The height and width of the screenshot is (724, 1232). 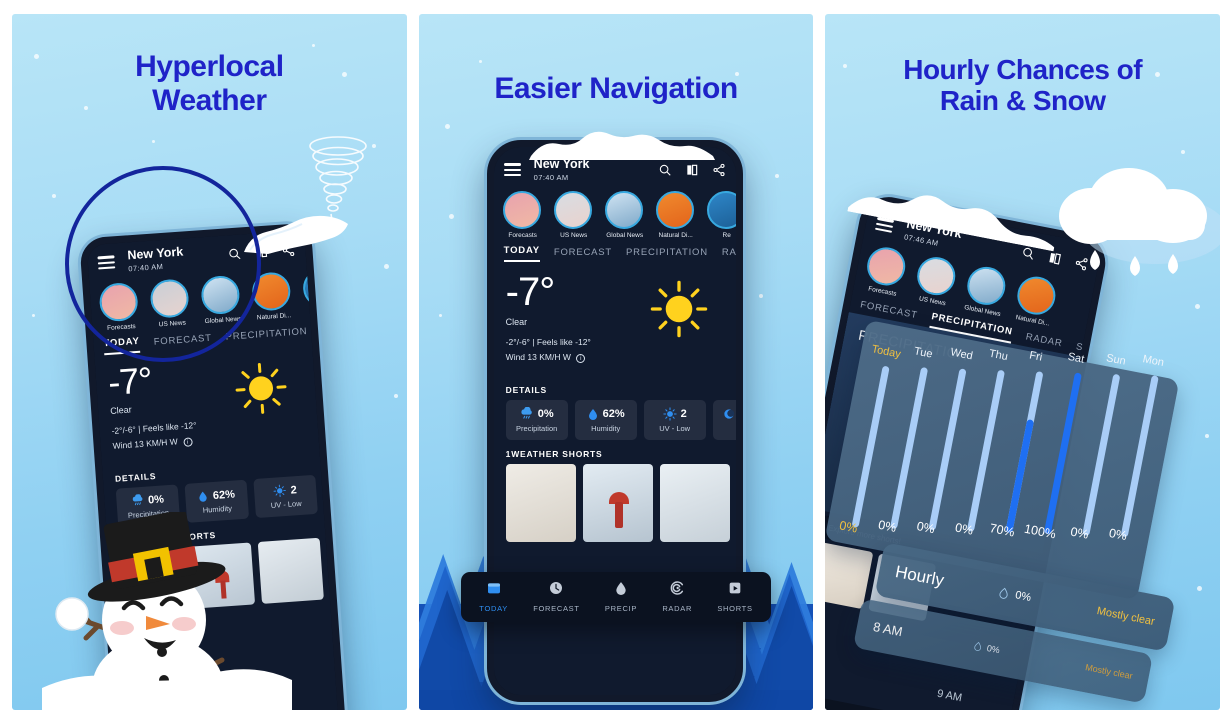 What do you see at coordinates (1101, 455) in the screenshot?
I see `bar-sun` at bounding box center [1101, 455].